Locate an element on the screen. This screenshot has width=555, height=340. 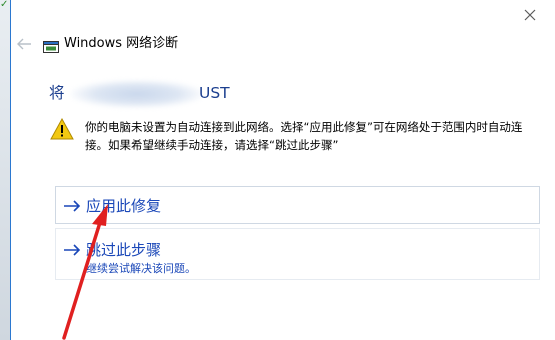
redacted-network-name is located at coordinates (137, 94).